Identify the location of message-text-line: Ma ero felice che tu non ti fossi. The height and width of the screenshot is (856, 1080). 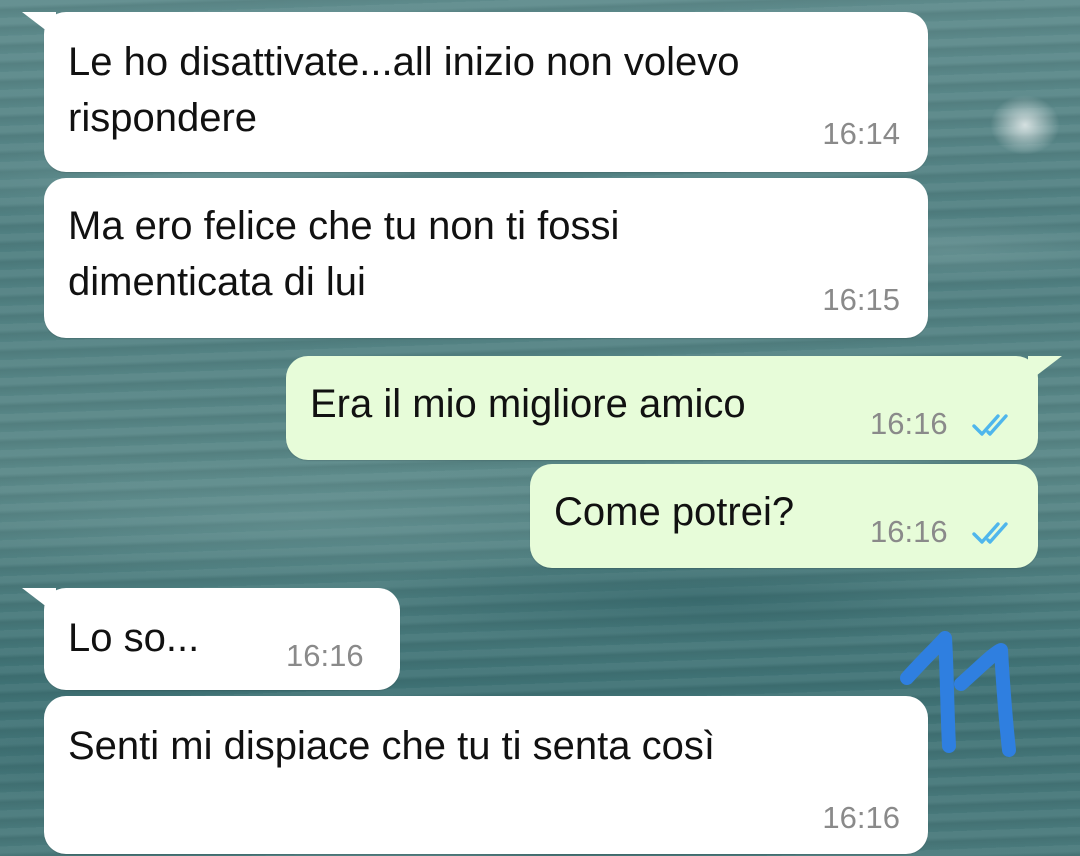
(344, 226).